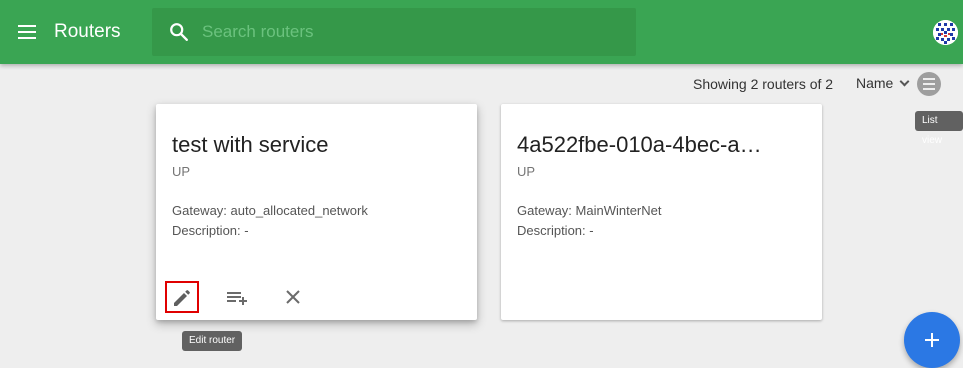 The height and width of the screenshot is (368, 963). Describe the element at coordinates (270, 210) in the screenshot. I see `router-gateway: Gateway: auto_allocated_network` at that location.